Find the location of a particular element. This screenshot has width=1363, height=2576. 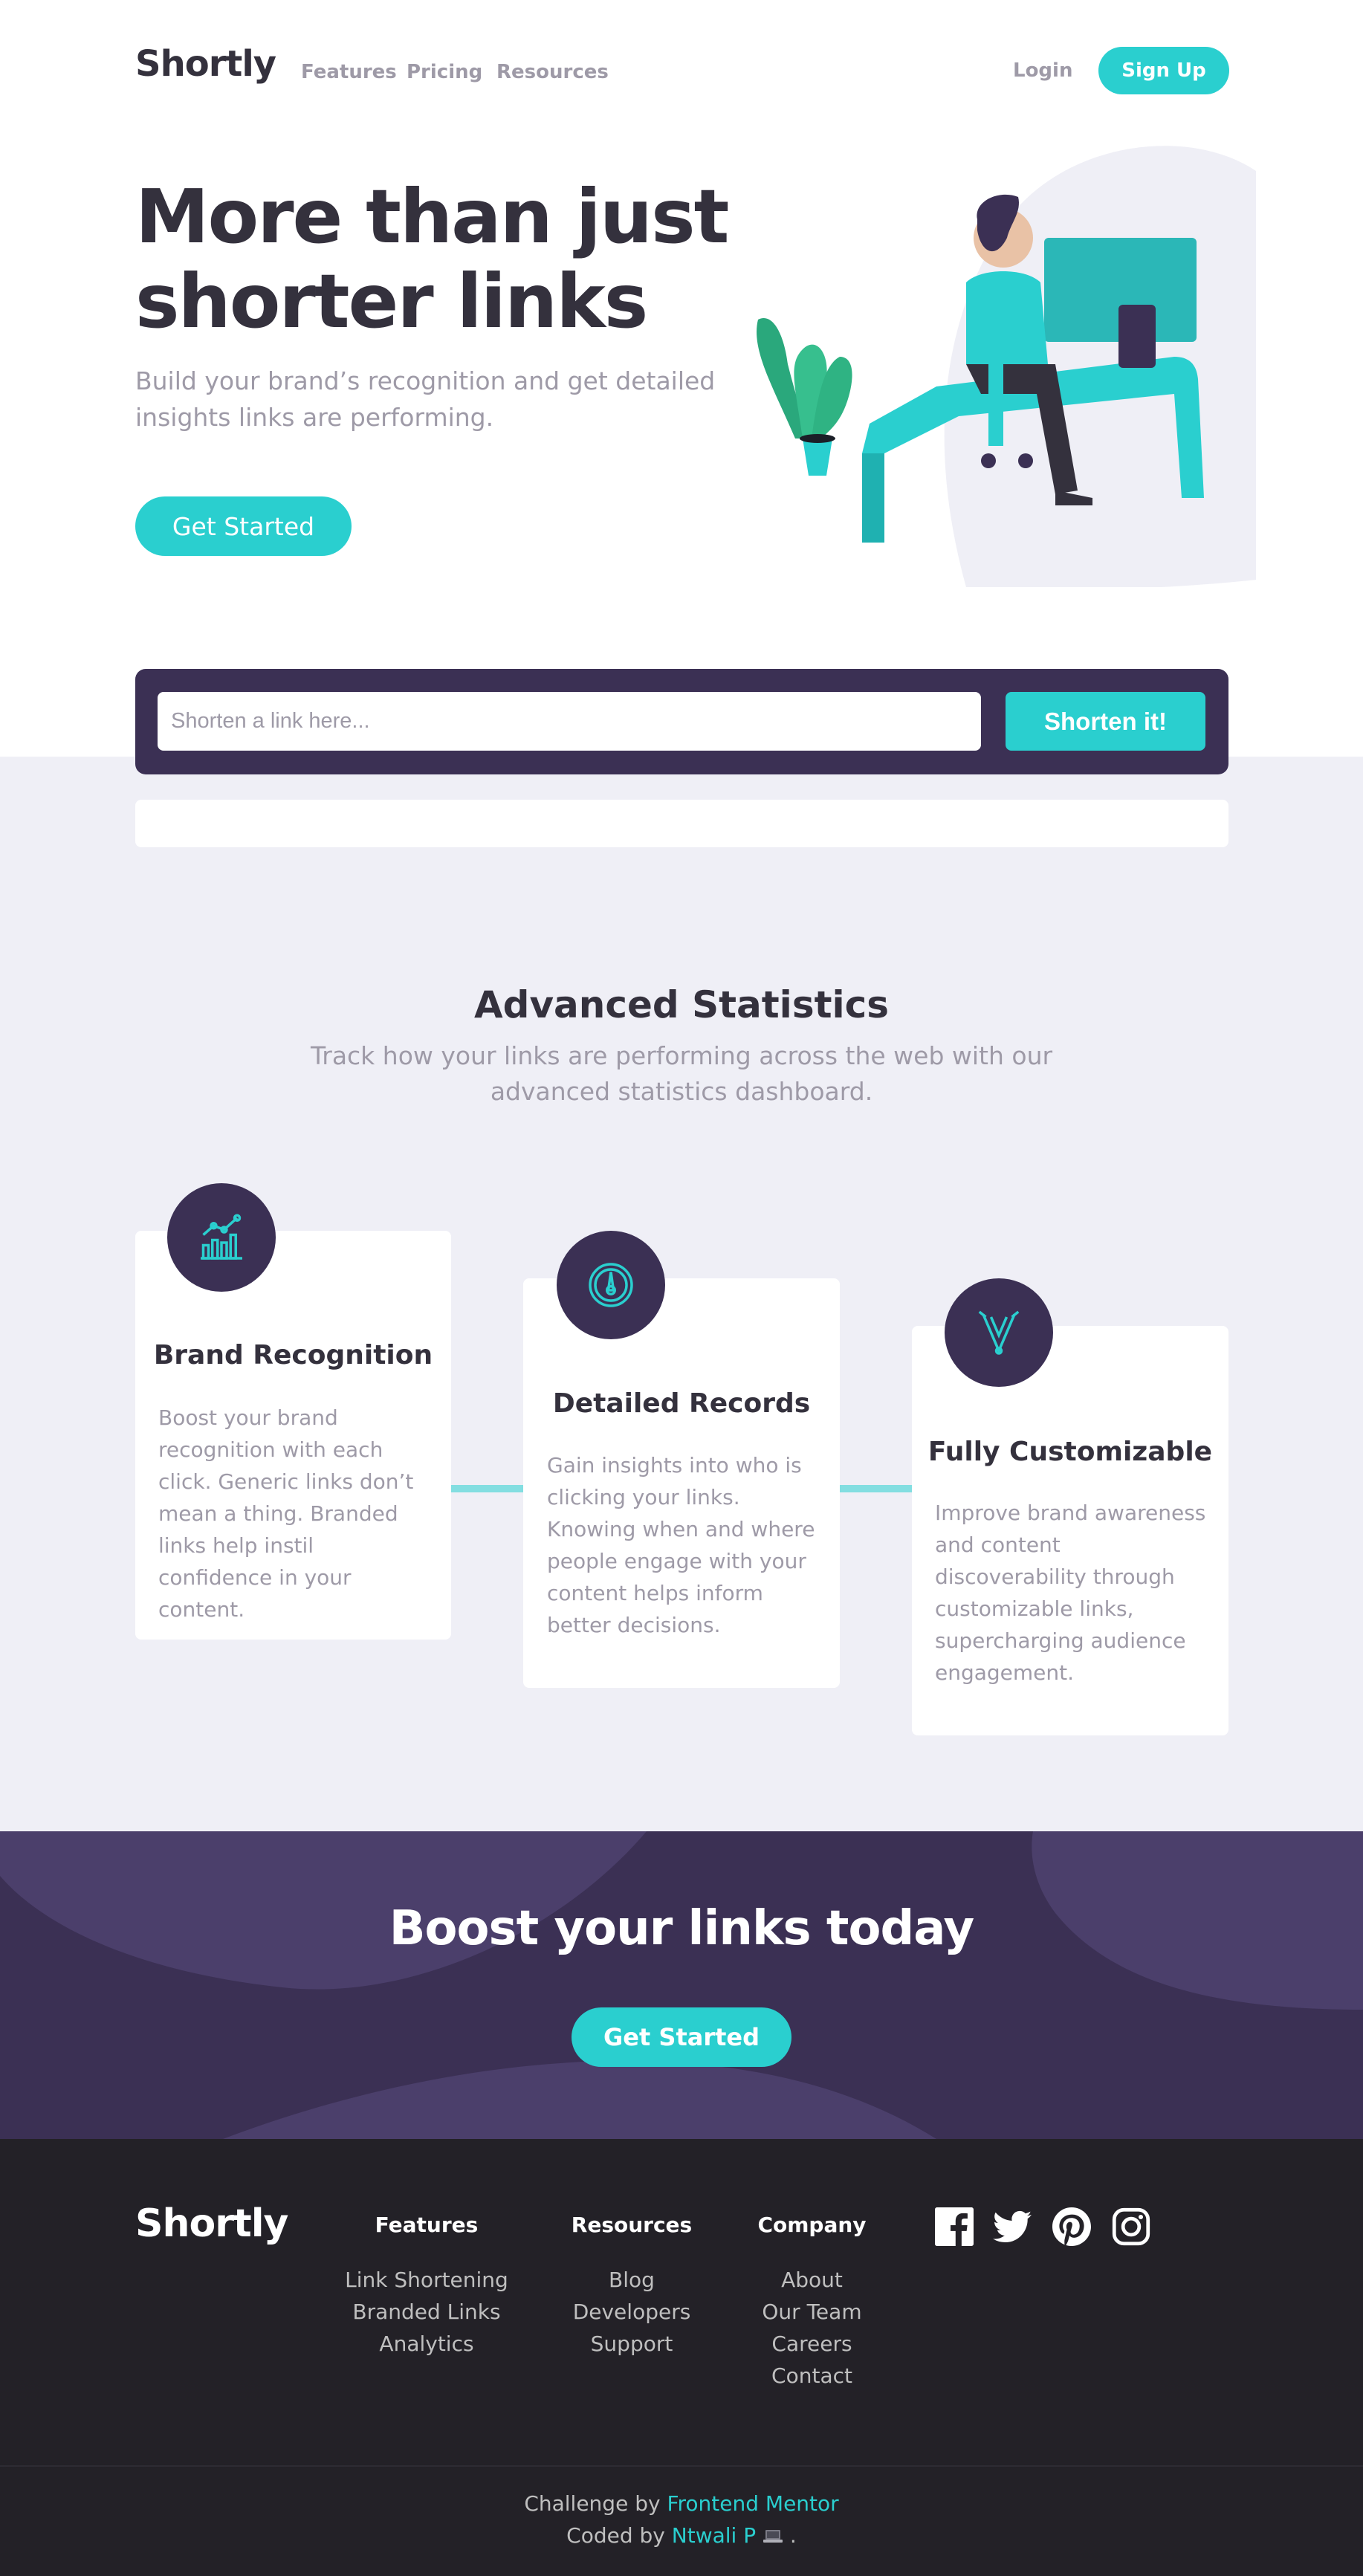

footer-links-resources: Blog Developers Support is located at coordinates (631, 2312).